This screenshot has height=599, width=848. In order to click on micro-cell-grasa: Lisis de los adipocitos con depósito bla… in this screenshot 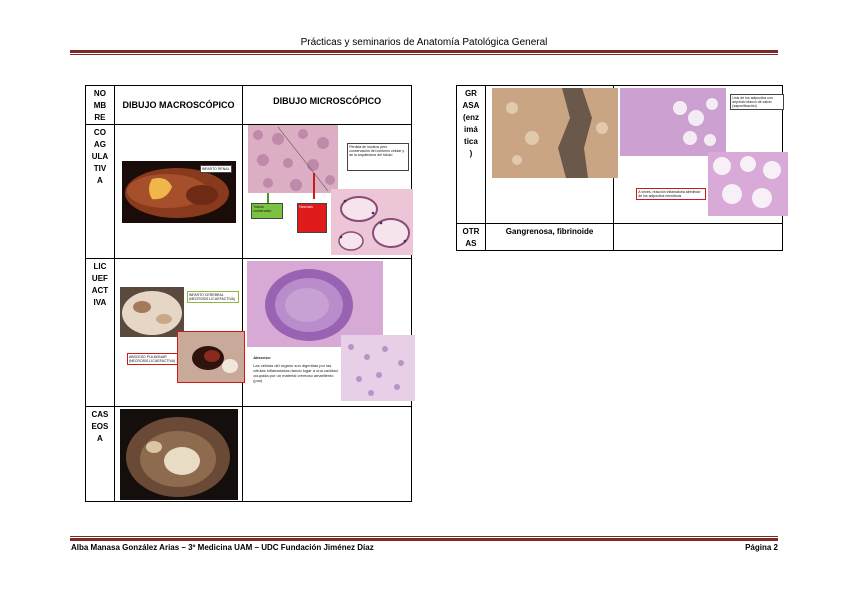, I will do `click(701, 154)`.